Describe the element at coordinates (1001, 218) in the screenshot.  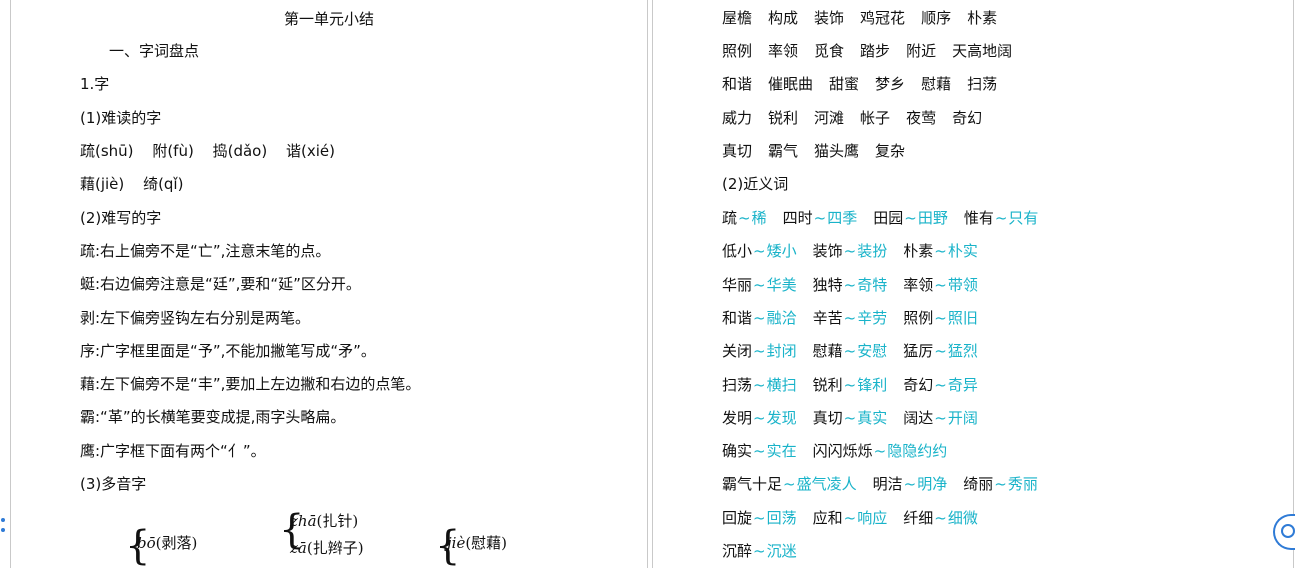
I see `synonym-pair: 惟有~只有` at that location.